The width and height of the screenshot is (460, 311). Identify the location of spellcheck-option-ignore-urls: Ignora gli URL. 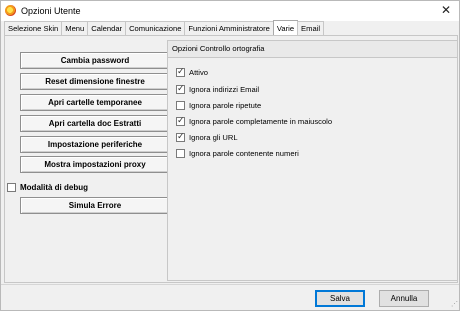
(207, 137).